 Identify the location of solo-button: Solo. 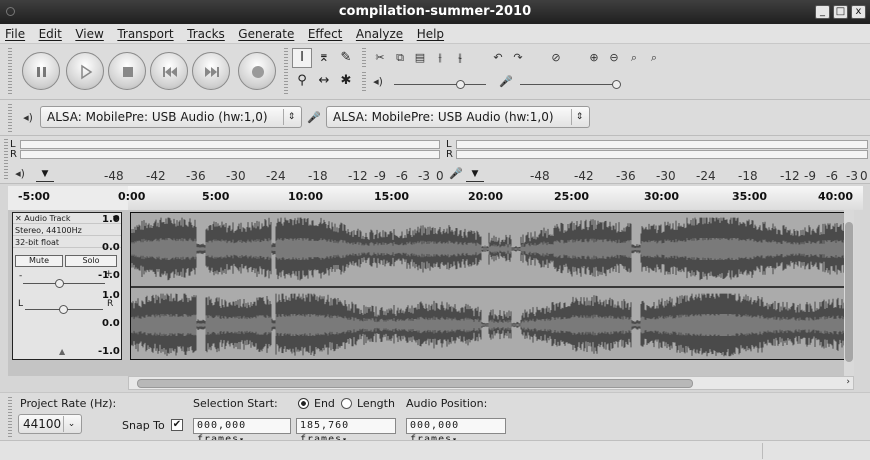
(91, 261).